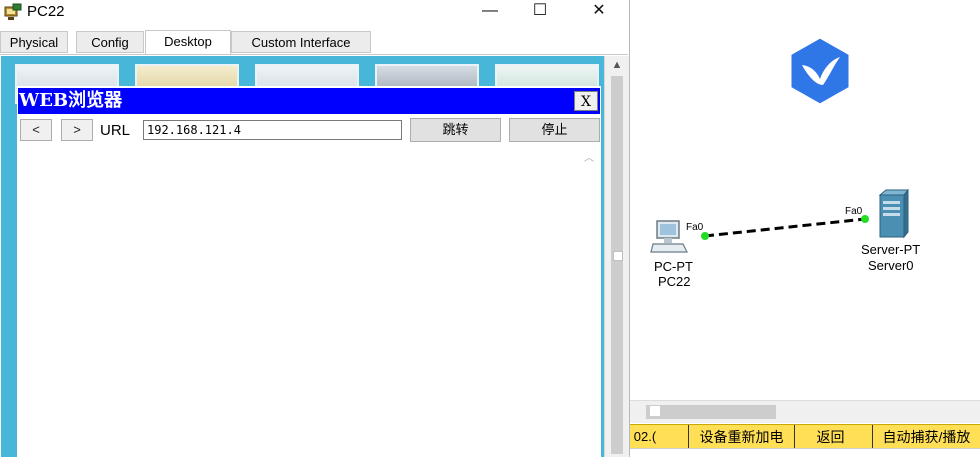  Describe the element at coordinates (188, 42) in the screenshot. I see `tab-desktop: Desktop` at that location.